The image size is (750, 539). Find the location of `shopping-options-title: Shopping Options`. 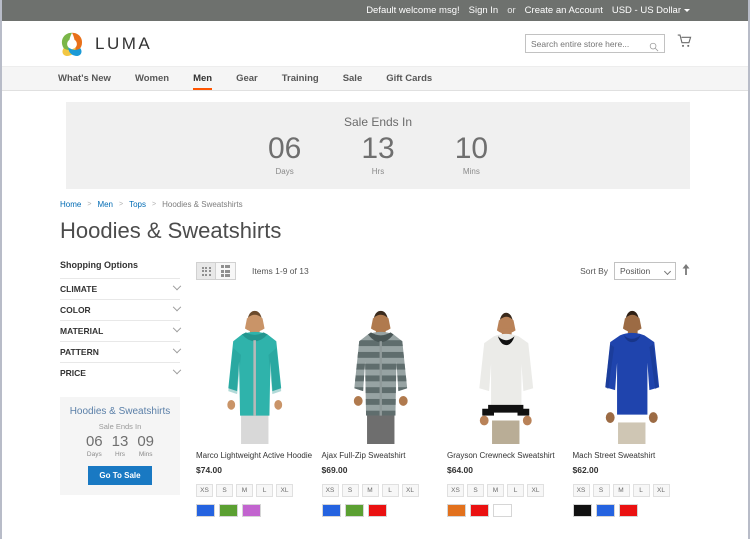

shopping-options-title: Shopping Options is located at coordinates (99, 265).